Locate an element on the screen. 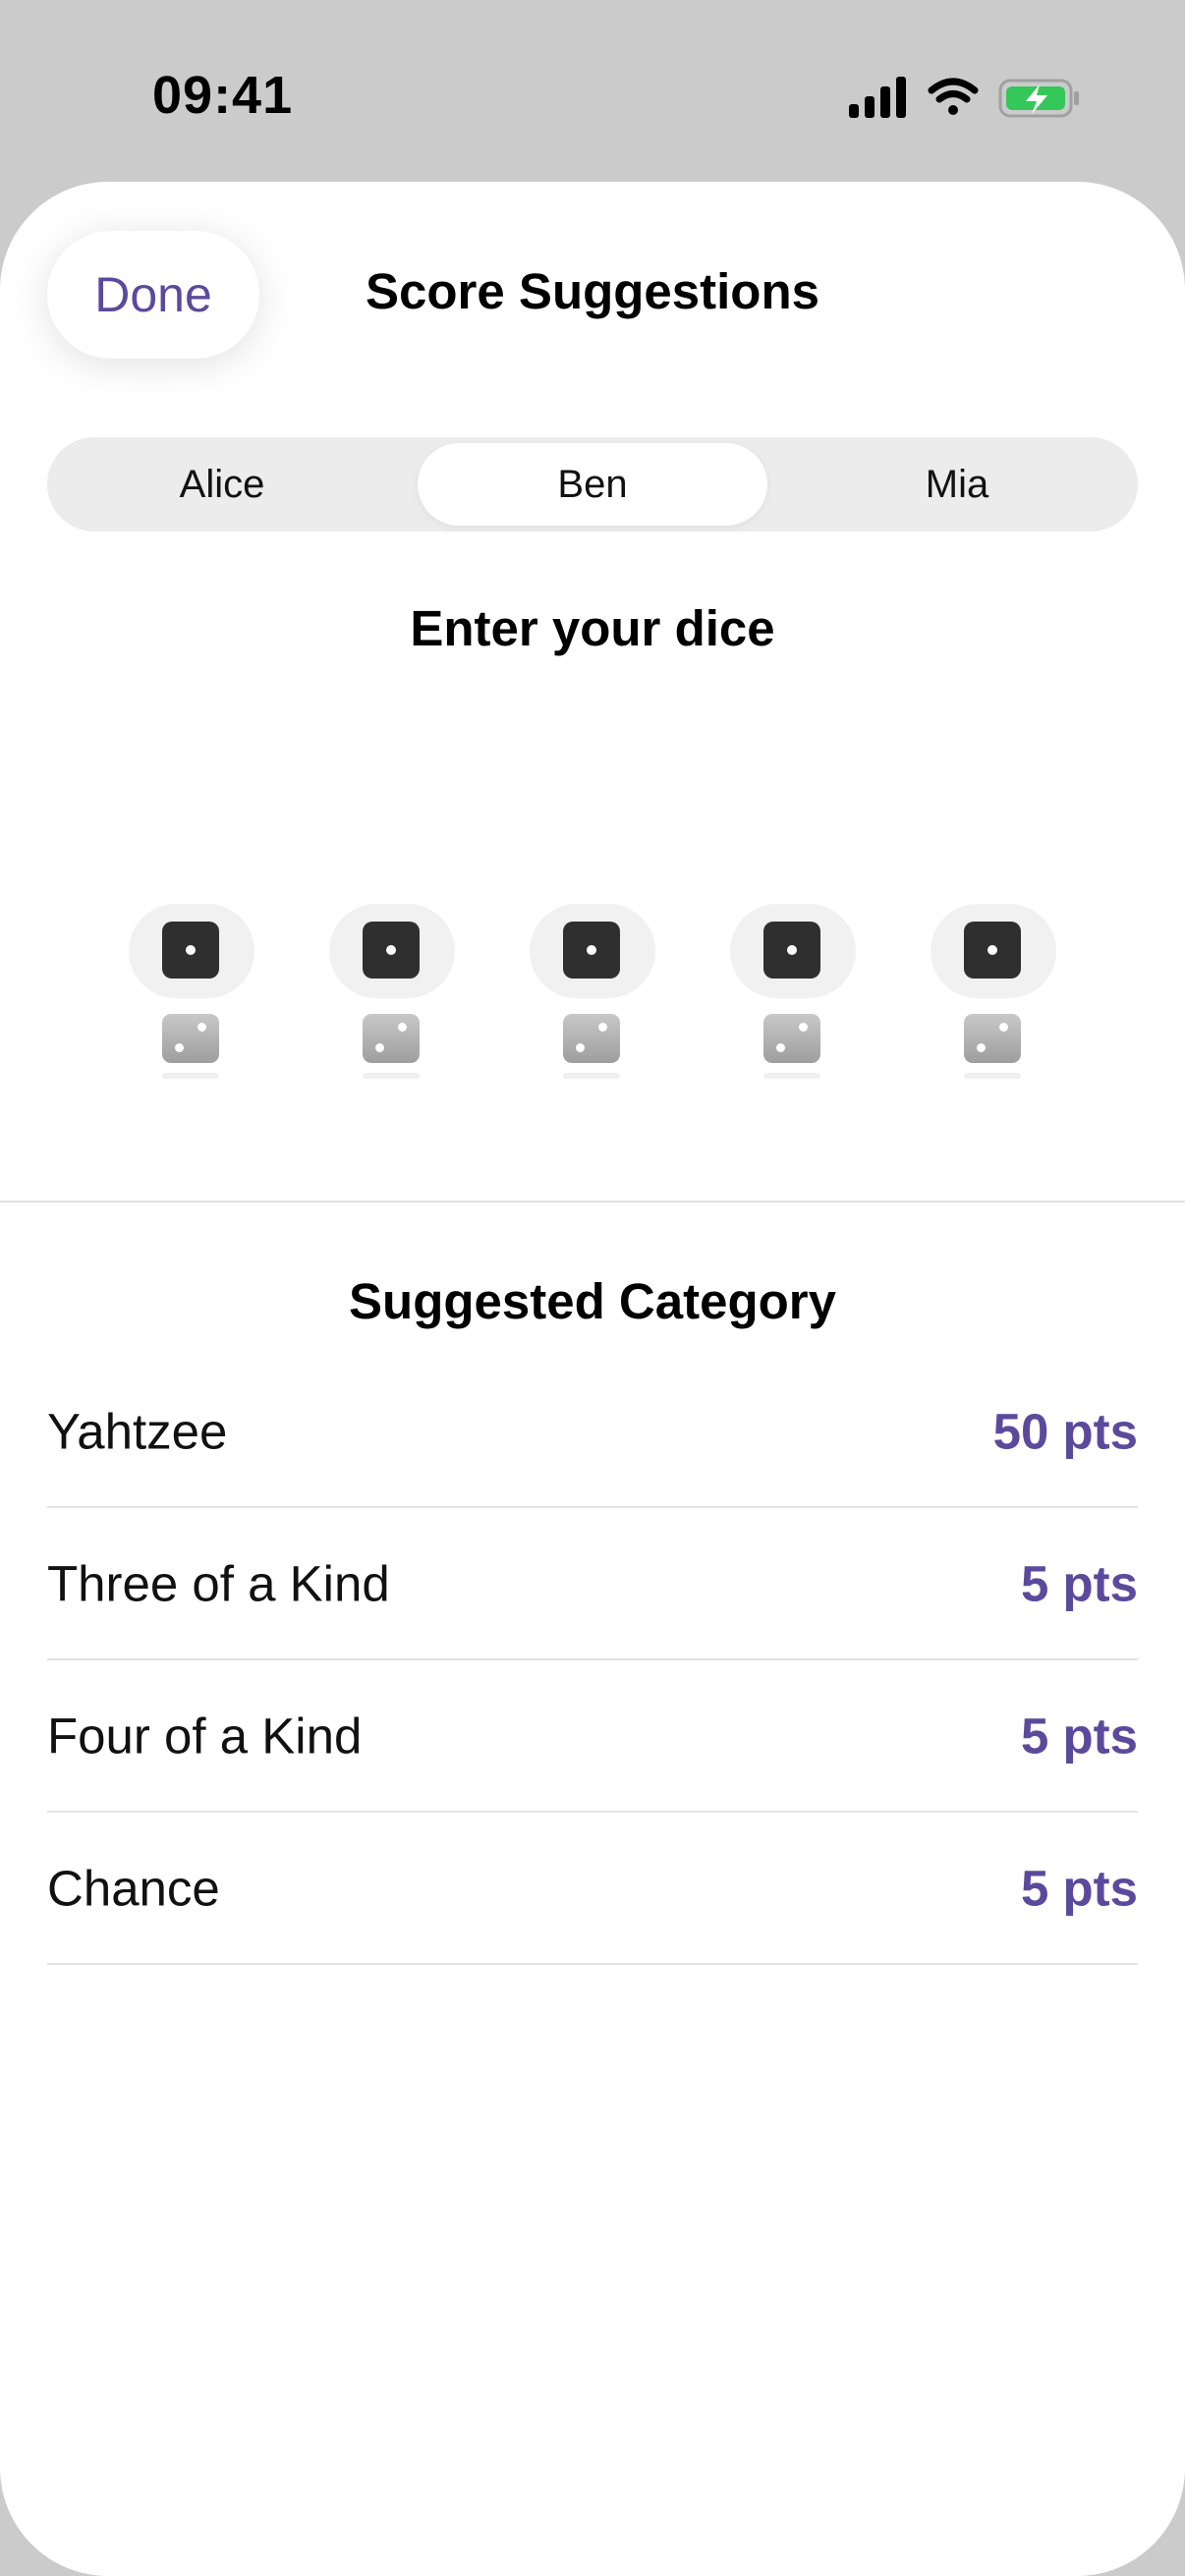  suggested-category-title: Suggested Category is located at coordinates (592, 1301).